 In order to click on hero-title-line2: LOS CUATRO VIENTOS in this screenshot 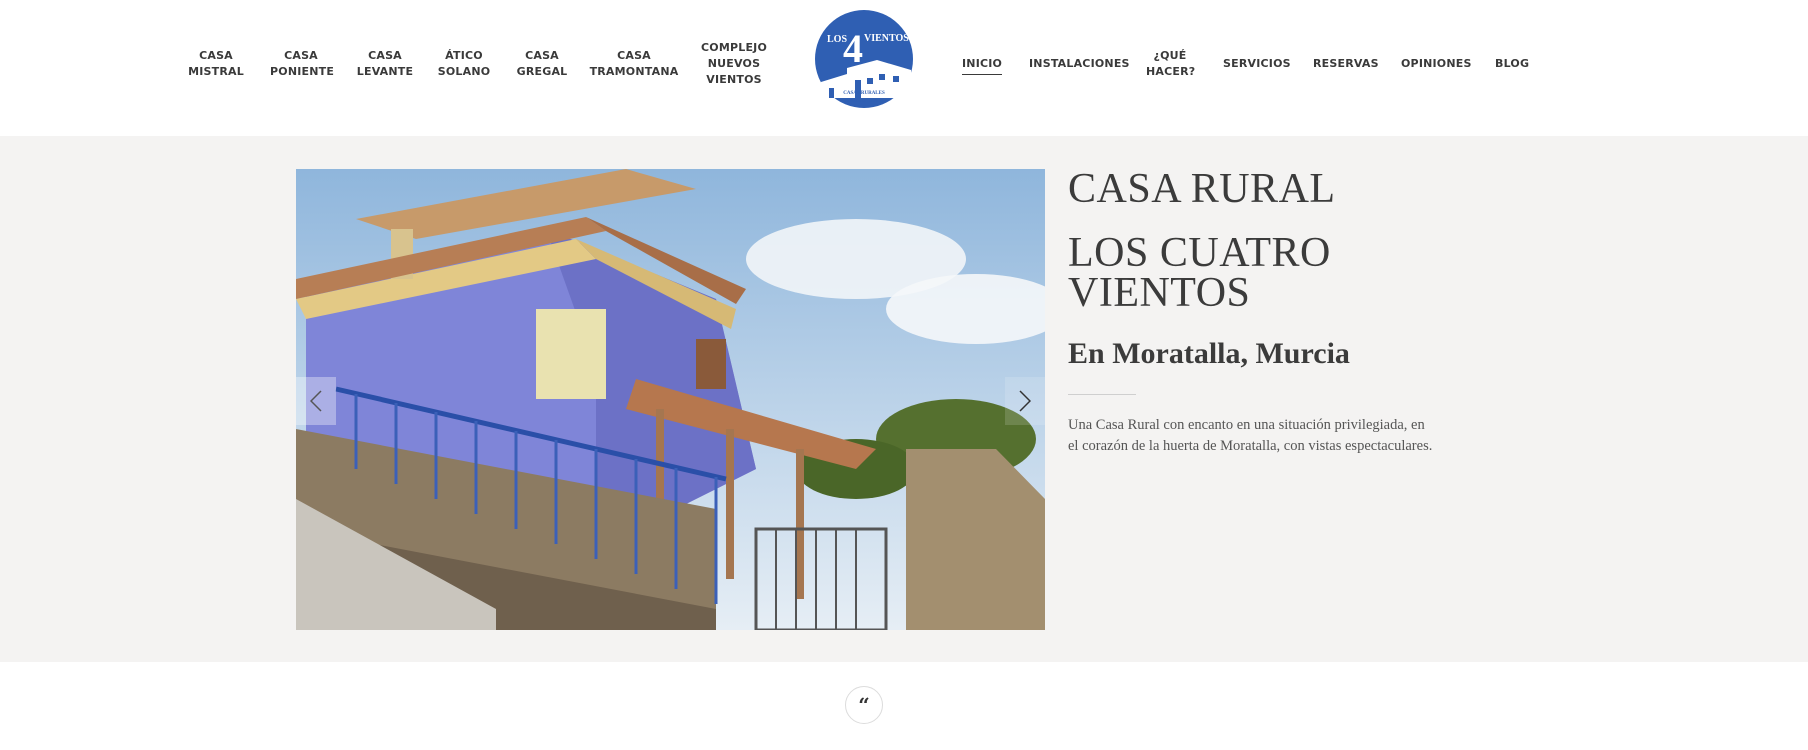, I will do `click(1199, 273)`.